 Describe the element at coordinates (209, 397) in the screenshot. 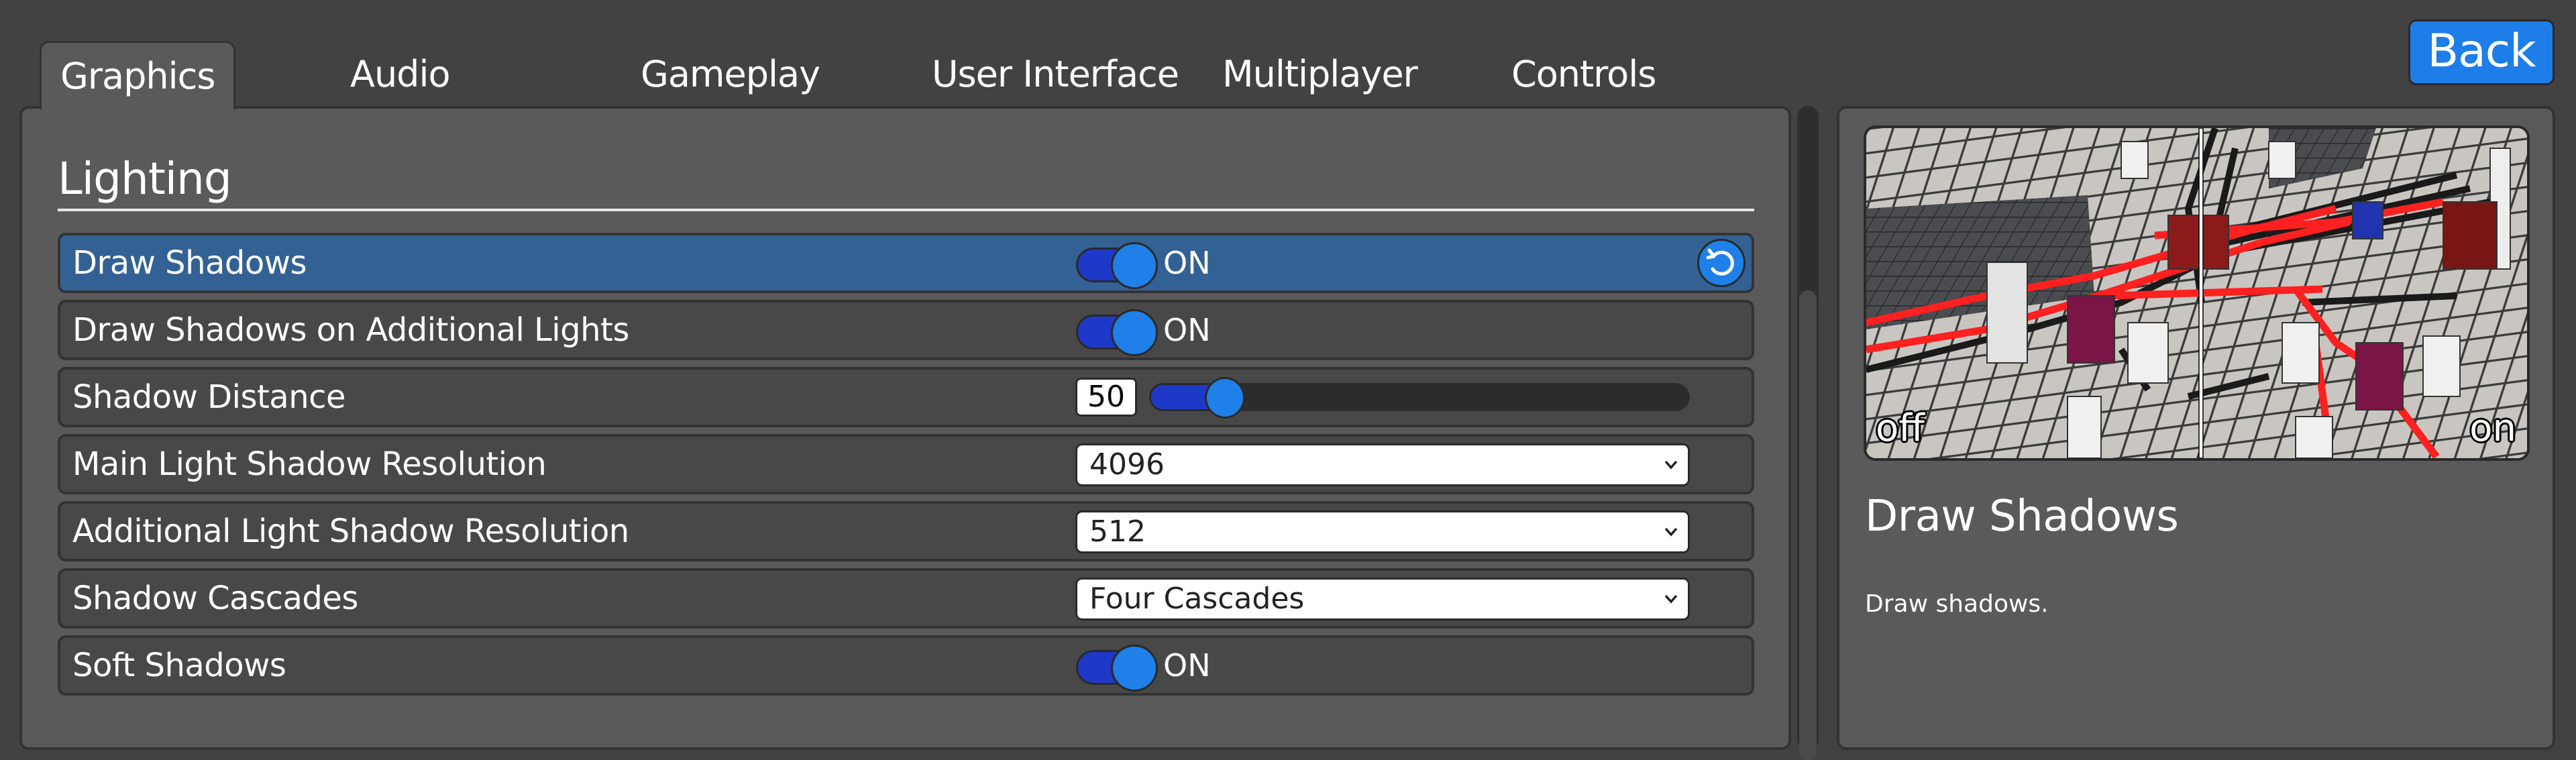

I see `setting-label: Shadow Distance` at that location.